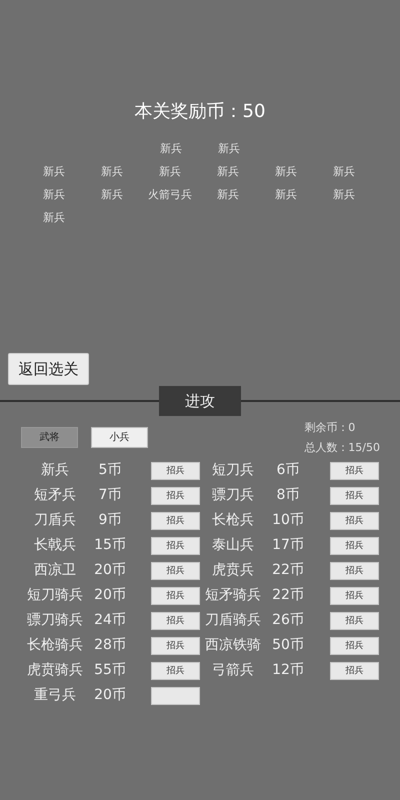  I want to click on unit-cost: 12币, so click(288, 670).